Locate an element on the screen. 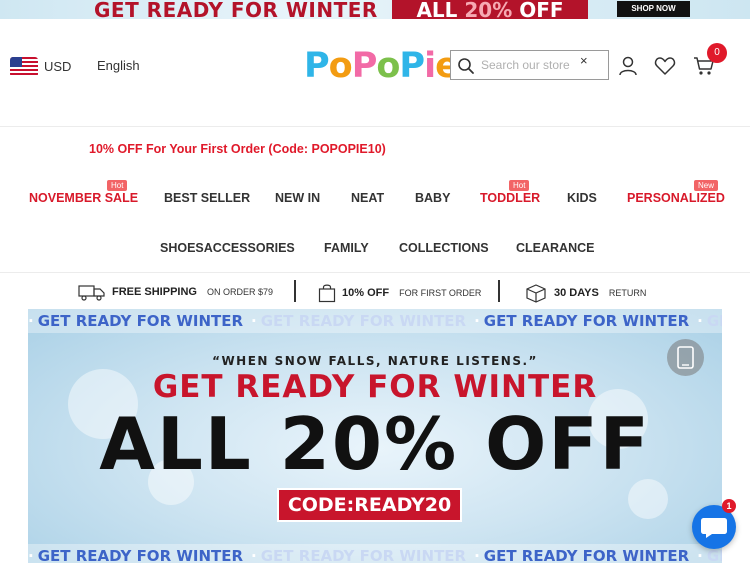 This screenshot has width=750, height=563. nav-clearance: CLEARANCE is located at coordinates (555, 248).